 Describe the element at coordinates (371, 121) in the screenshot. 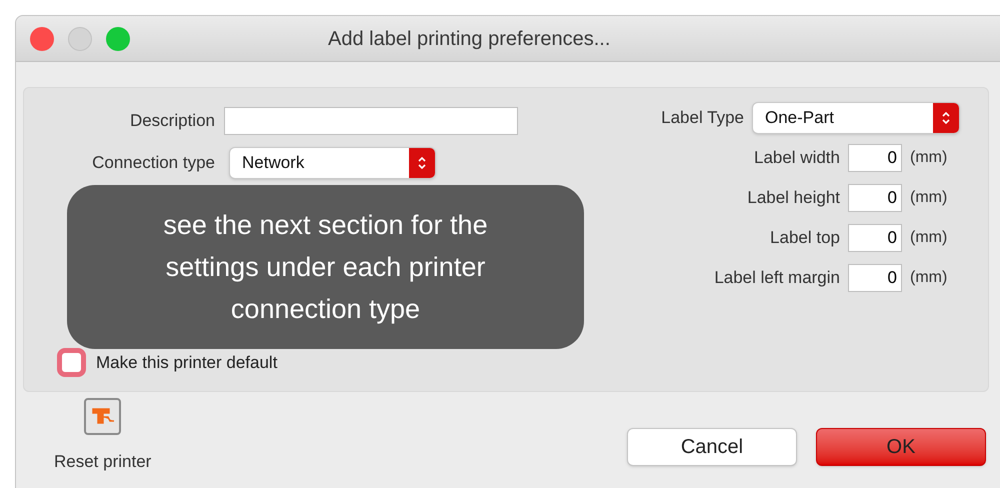

I see `description-field` at that location.